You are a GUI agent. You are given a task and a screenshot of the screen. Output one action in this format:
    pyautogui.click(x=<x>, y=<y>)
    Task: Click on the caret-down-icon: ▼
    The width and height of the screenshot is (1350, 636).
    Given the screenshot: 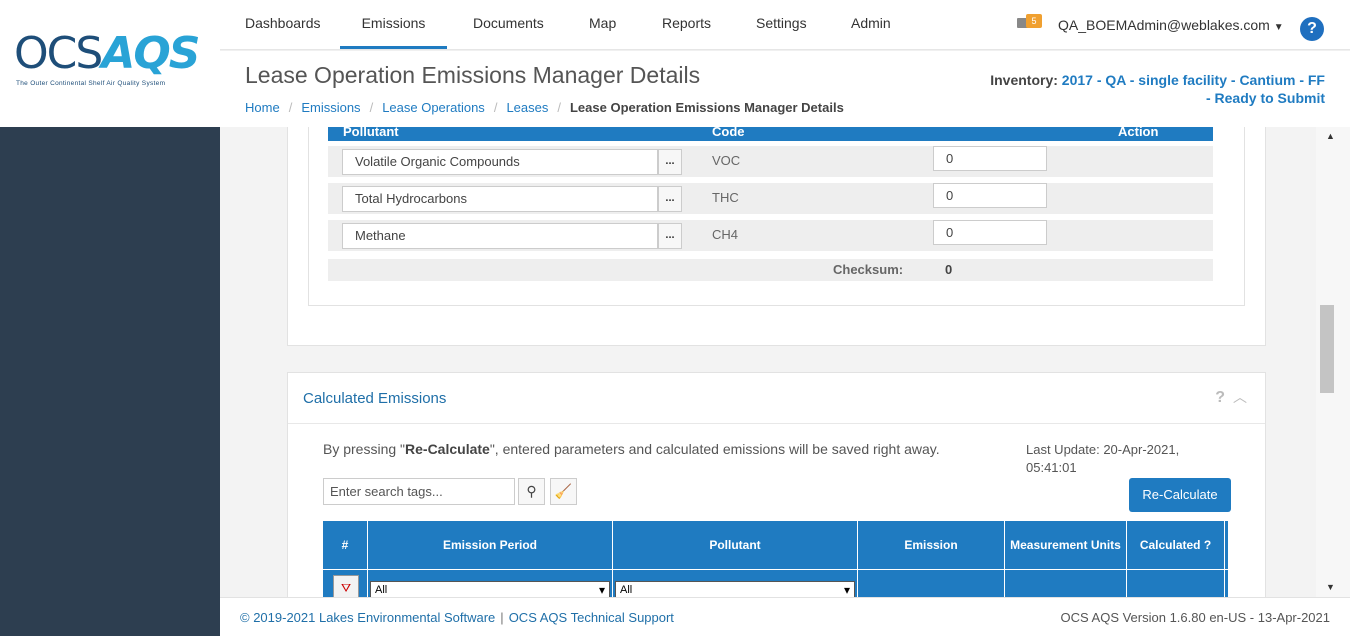 What is the action you would take?
    pyautogui.click(x=1278, y=27)
    